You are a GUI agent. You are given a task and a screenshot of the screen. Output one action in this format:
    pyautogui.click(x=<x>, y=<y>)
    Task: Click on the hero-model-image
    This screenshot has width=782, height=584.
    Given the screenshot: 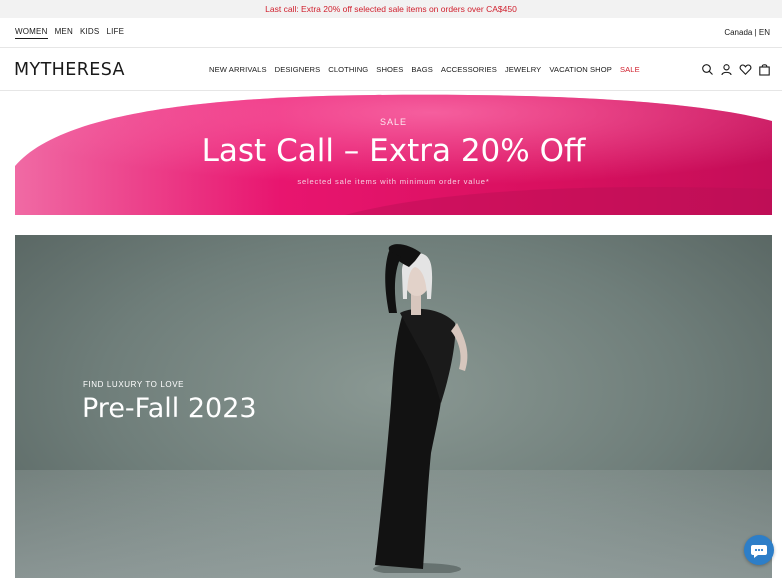 What is the action you would take?
    pyautogui.click(x=420, y=408)
    